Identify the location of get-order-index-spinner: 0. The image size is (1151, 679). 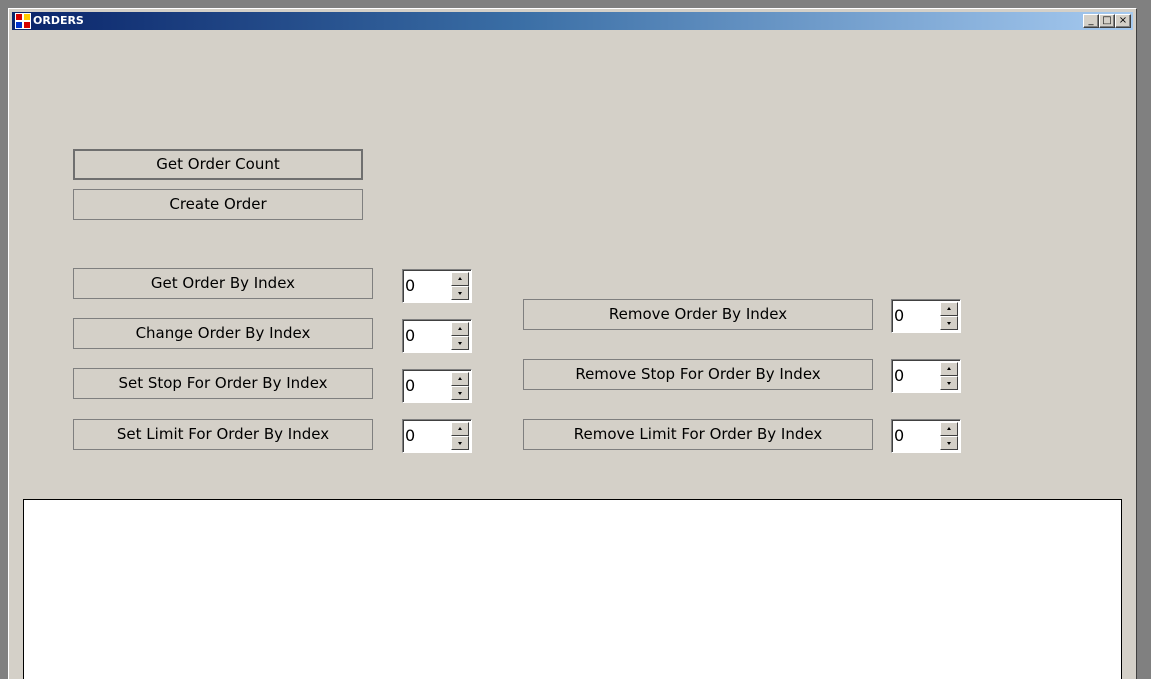
(437, 286).